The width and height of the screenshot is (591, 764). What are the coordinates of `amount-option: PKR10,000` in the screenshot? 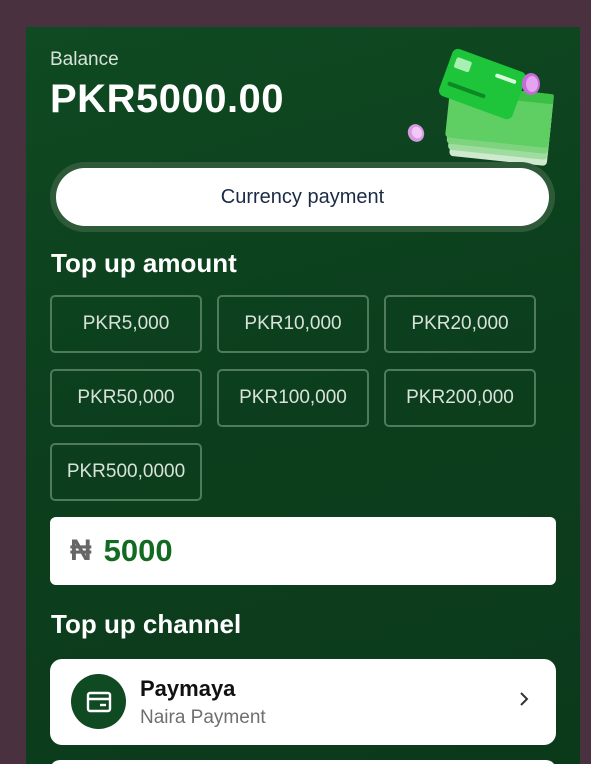 It's located at (293, 324).